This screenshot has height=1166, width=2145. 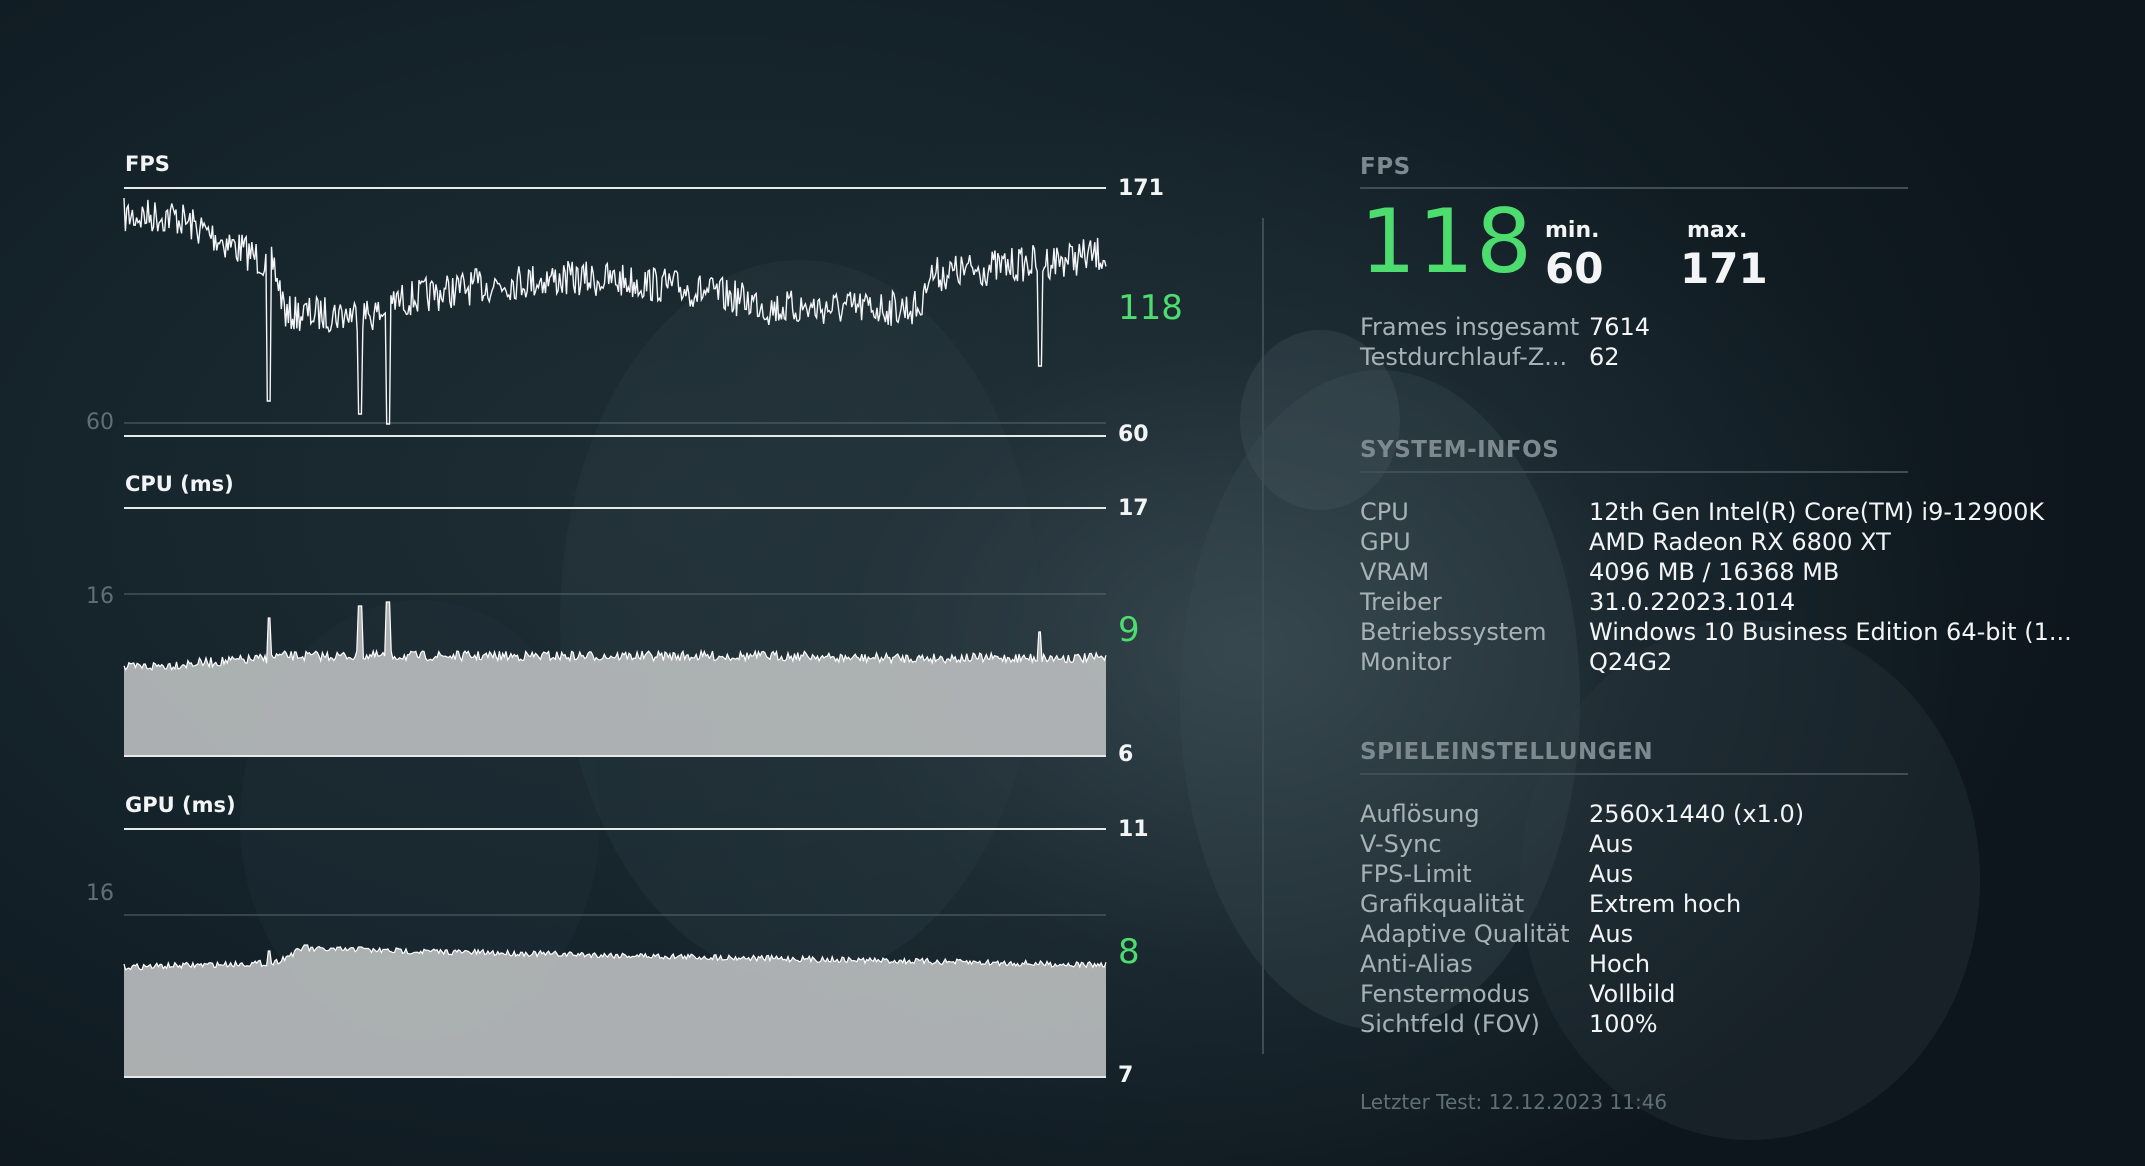 What do you see at coordinates (1416, 964) in the screenshot?
I see `settings-row-label: Anti-Alias` at bounding box center [1416, 964].